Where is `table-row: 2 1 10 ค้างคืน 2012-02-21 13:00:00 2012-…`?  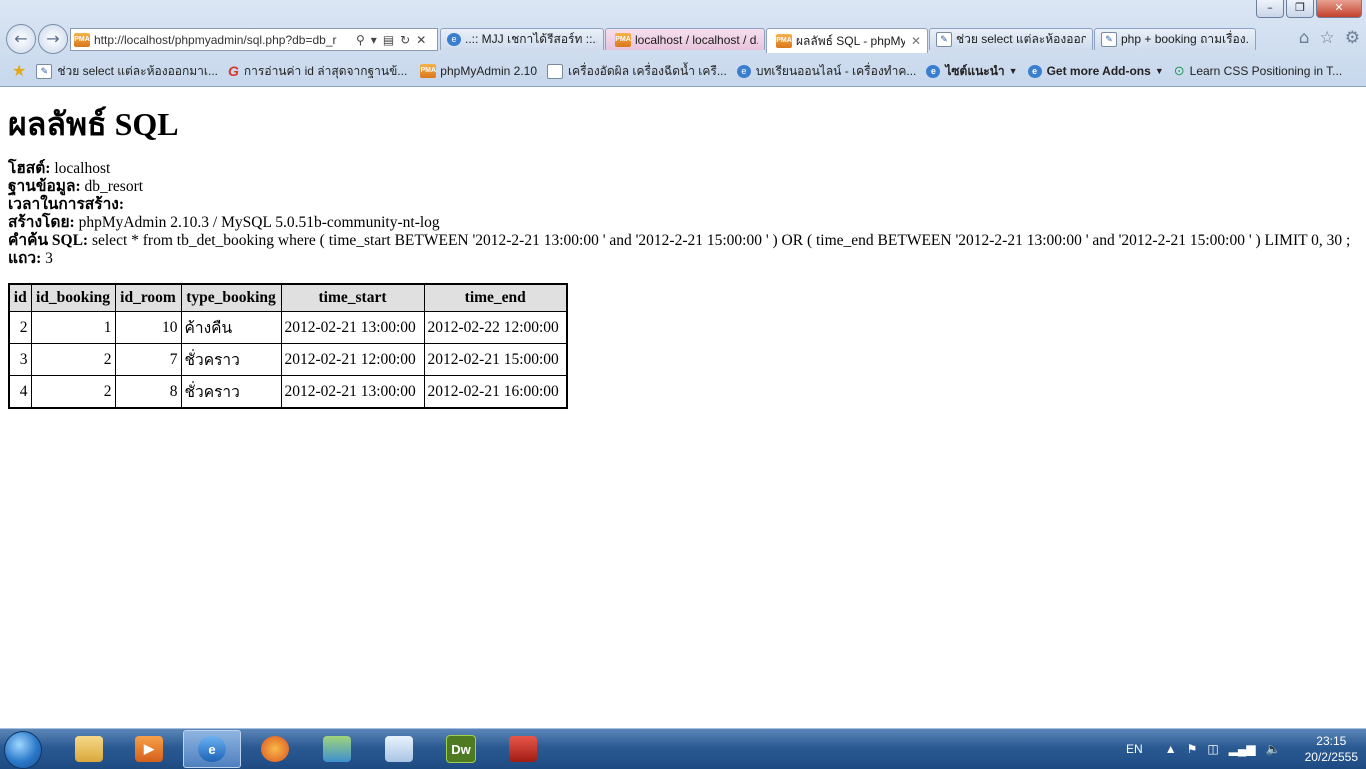
table-row: 2 1 10 ค้างคืน 2012-02-21 13:00:00 2012-… is located at coordinates (288, 327).